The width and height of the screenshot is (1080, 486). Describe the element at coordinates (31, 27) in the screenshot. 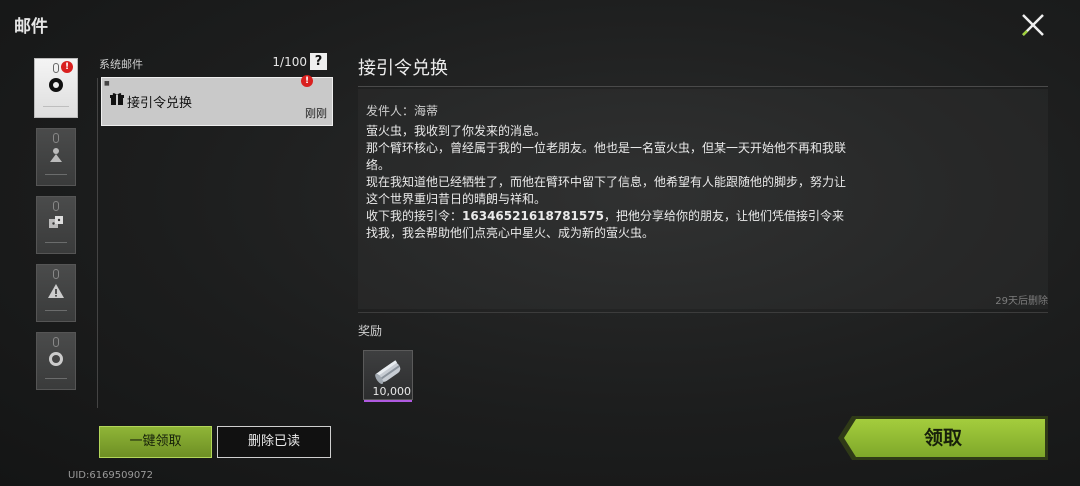

I see `page-title: 邮件` at that location.